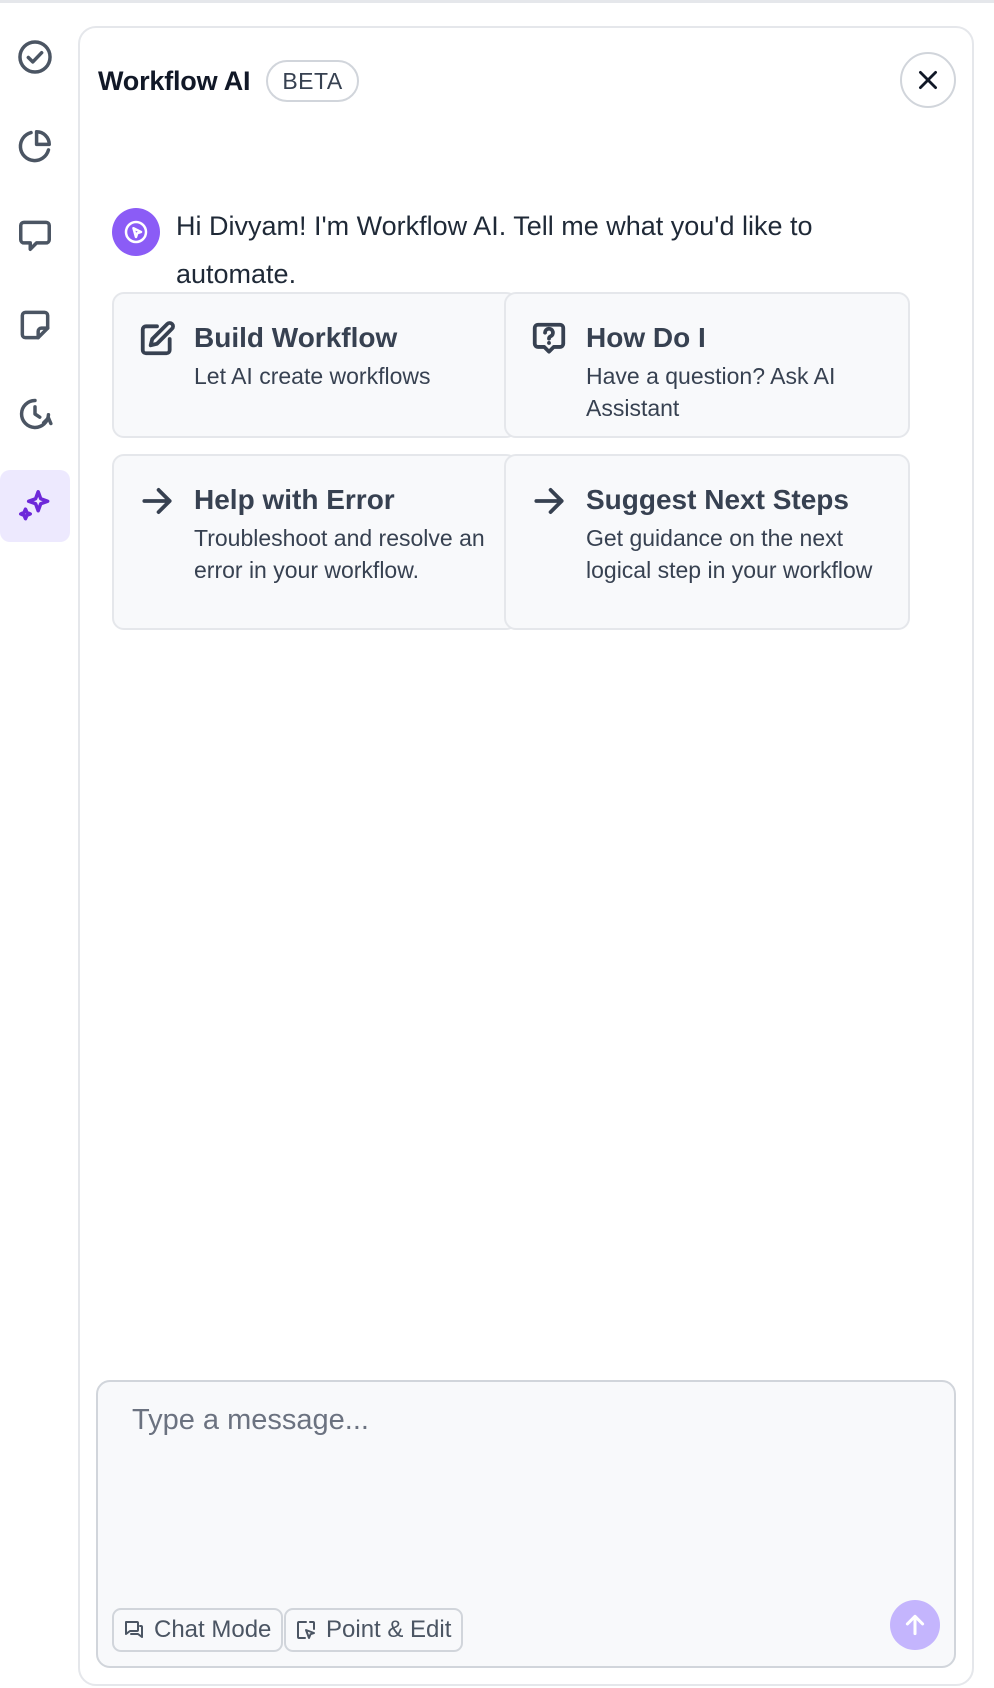 This screenshot has height=1688, width=994. What do you see at coordinates (312, 81) in the screenshot?
I see `beta-badge: BETA` at bounding box center [312, 81].